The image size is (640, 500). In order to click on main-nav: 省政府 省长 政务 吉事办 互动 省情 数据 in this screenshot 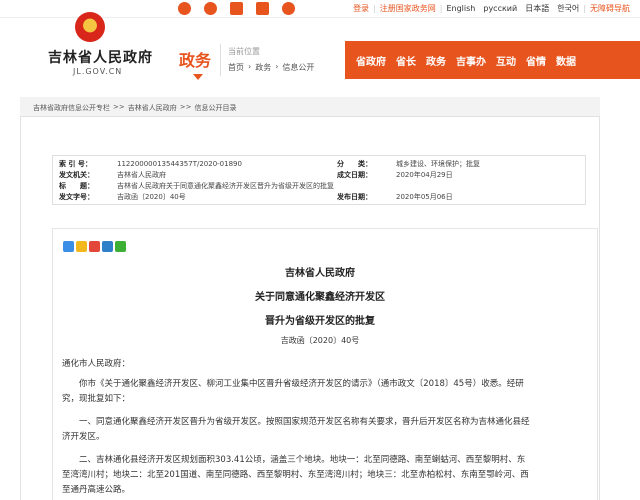, I will do `click(492, 60)`.